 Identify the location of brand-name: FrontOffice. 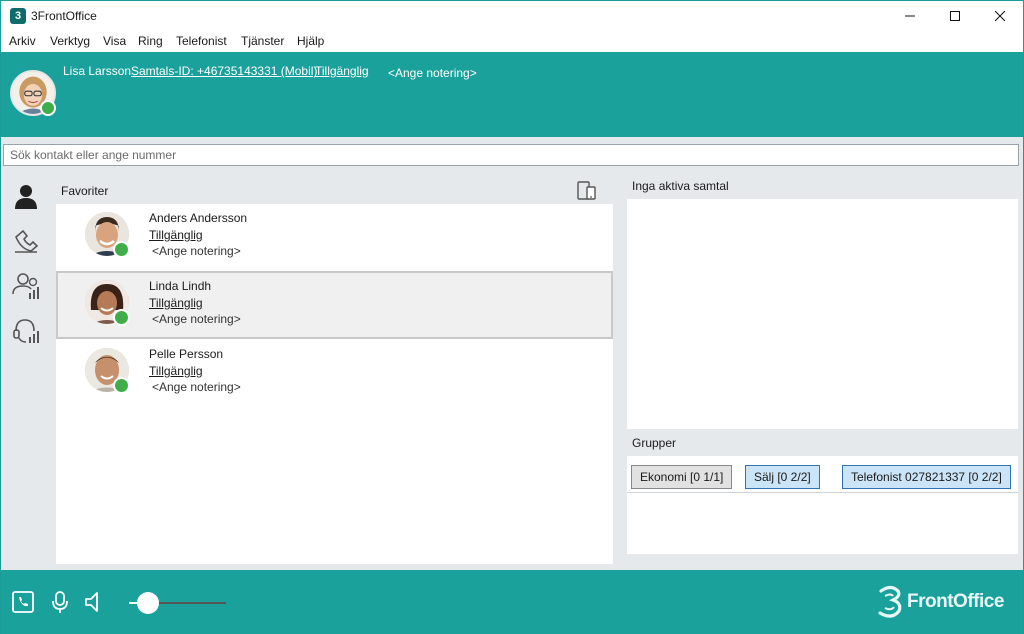
(955, 601).